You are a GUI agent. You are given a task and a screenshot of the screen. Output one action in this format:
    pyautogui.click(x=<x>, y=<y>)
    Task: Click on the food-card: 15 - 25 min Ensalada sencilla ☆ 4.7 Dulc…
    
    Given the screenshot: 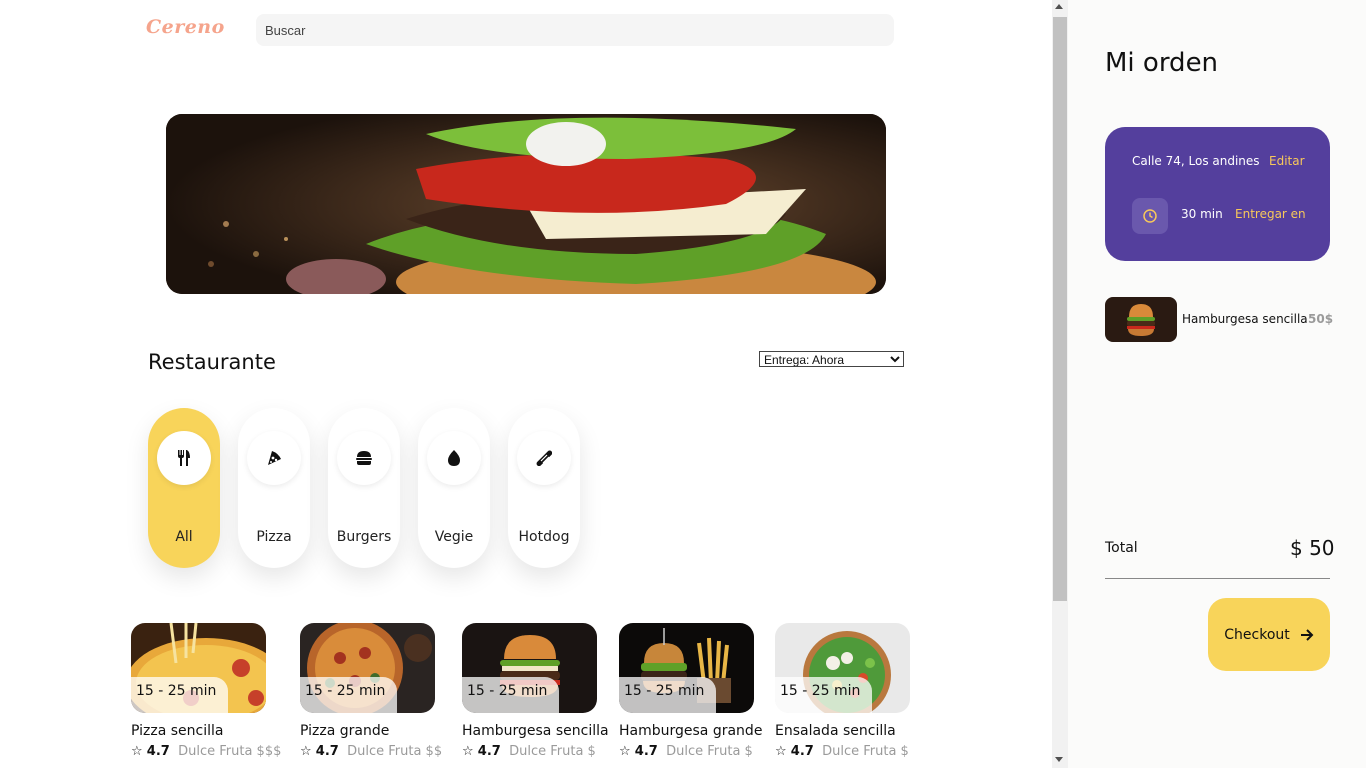 What is the action you would take?
    pyautogui.click(x=855, y=691)
    